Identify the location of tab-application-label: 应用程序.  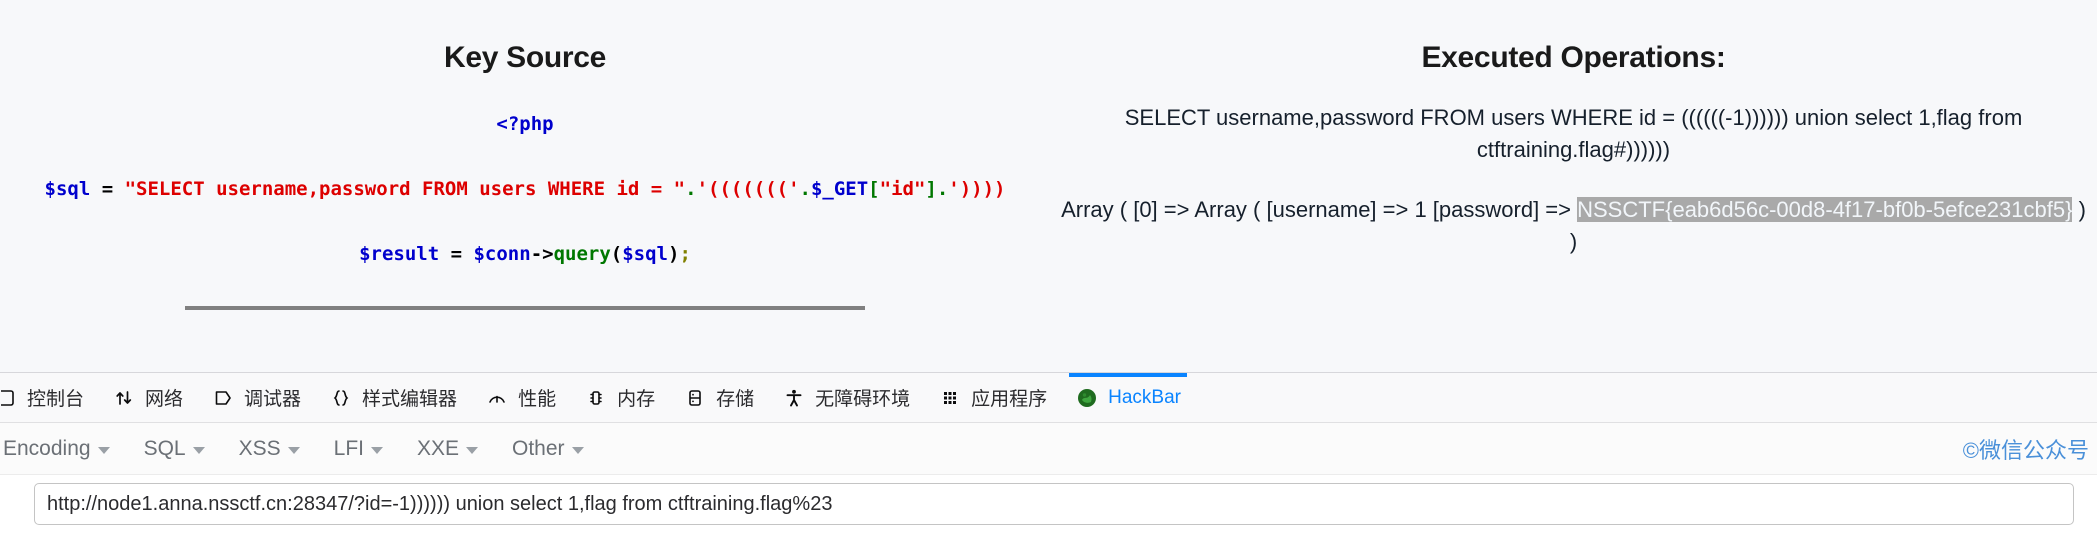
(1009, 399).